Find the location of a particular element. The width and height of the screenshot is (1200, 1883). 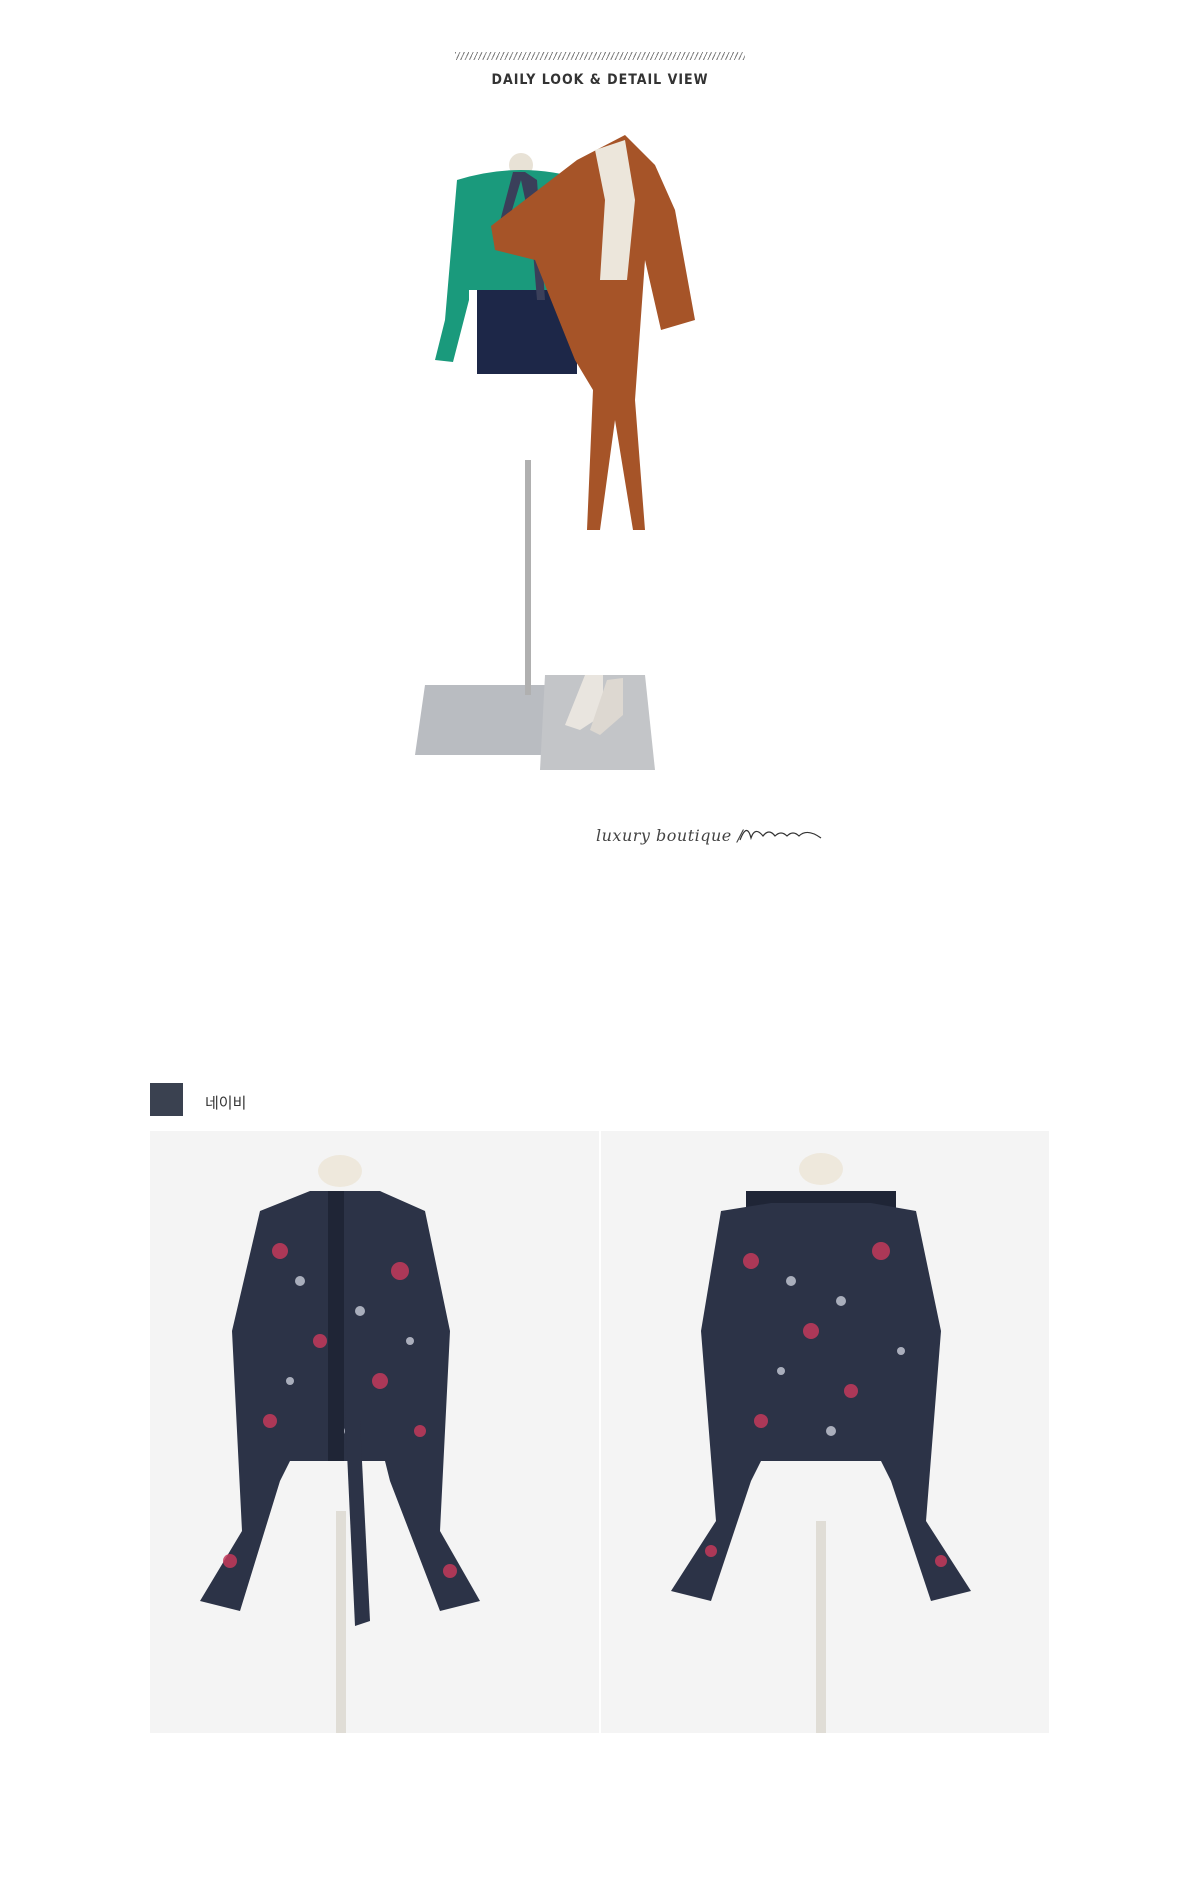

product-photo-front is located at coordinates (374, 1432).